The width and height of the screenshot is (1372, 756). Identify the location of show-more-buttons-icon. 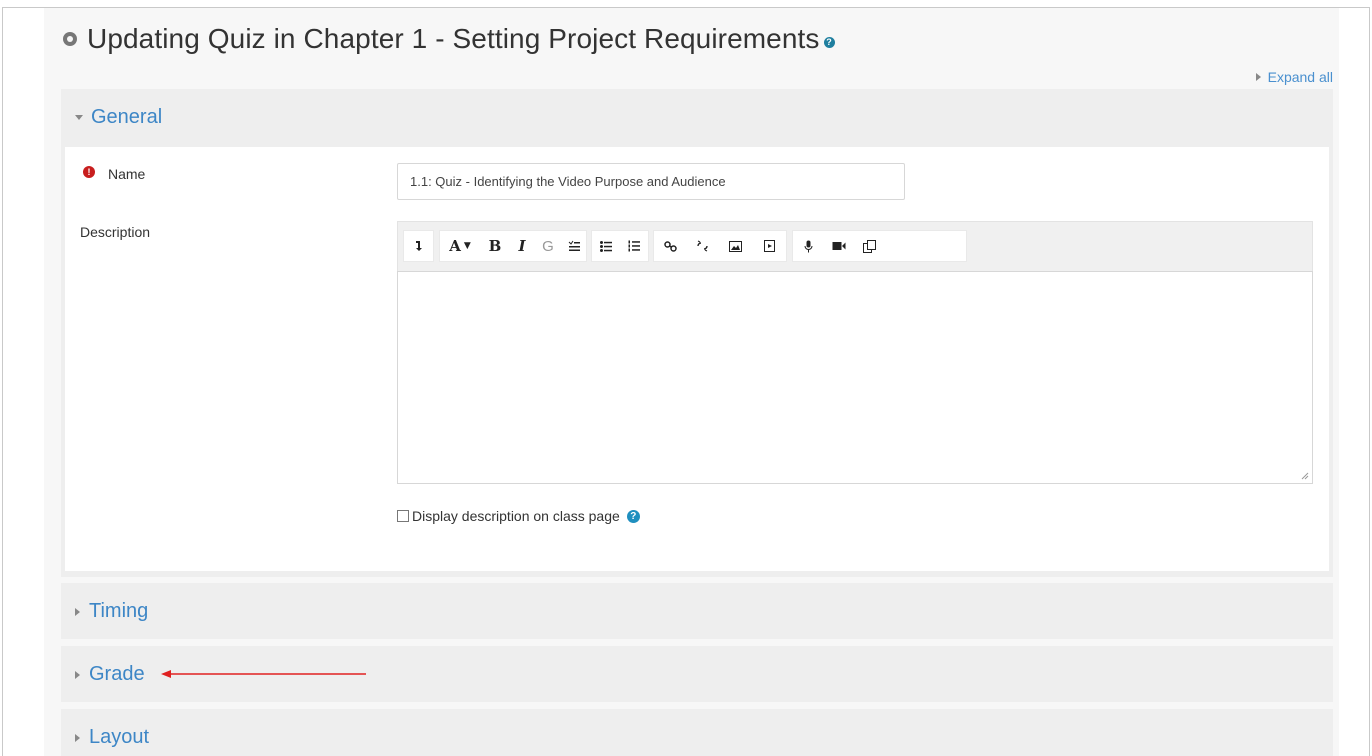
(418, 246).